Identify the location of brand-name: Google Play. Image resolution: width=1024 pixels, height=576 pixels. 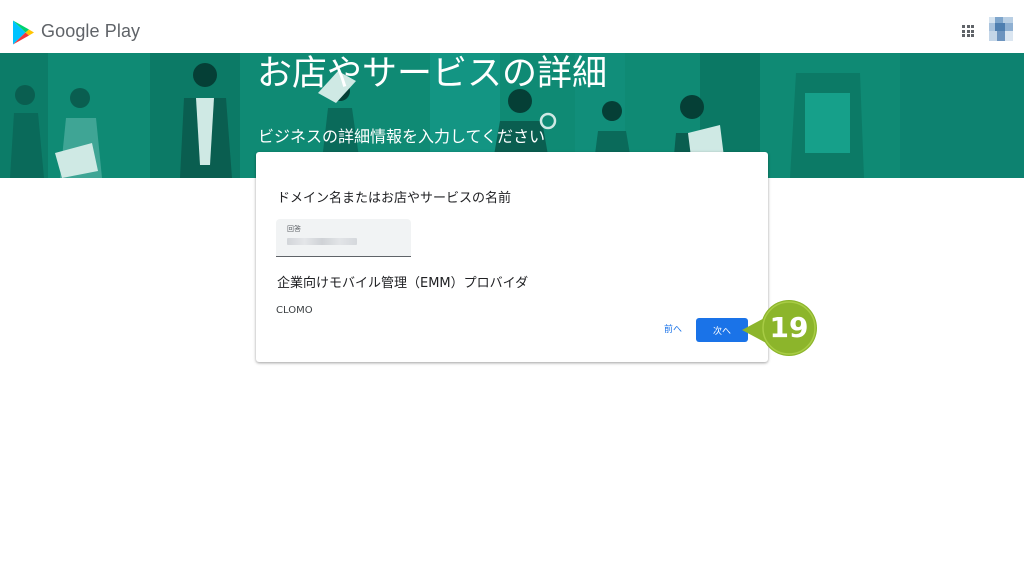
(90, 31).